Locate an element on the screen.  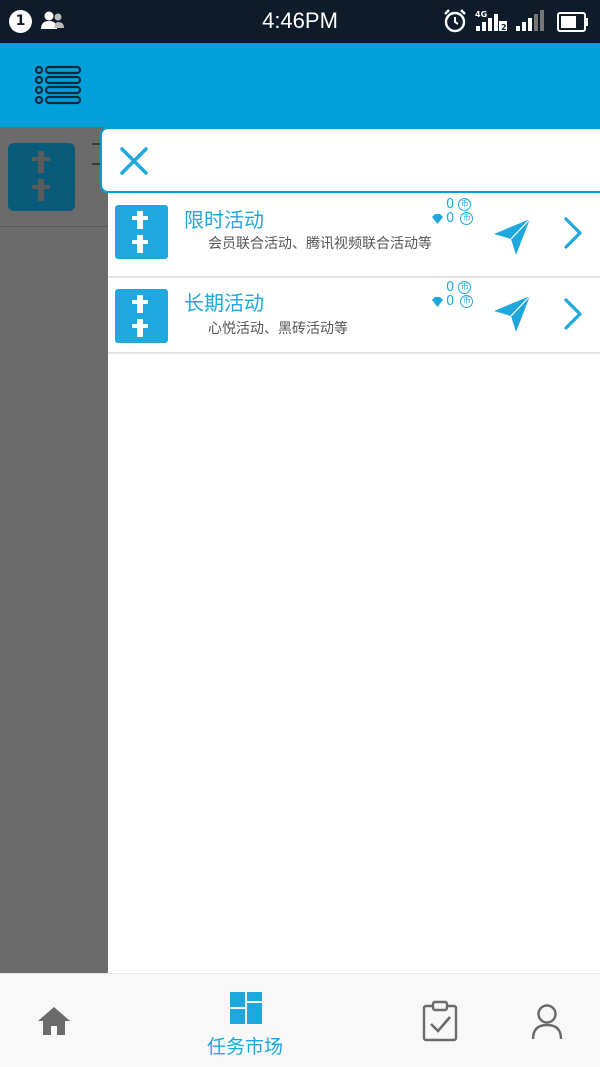
sim-label: 2 is located at coordinates (504, 27).